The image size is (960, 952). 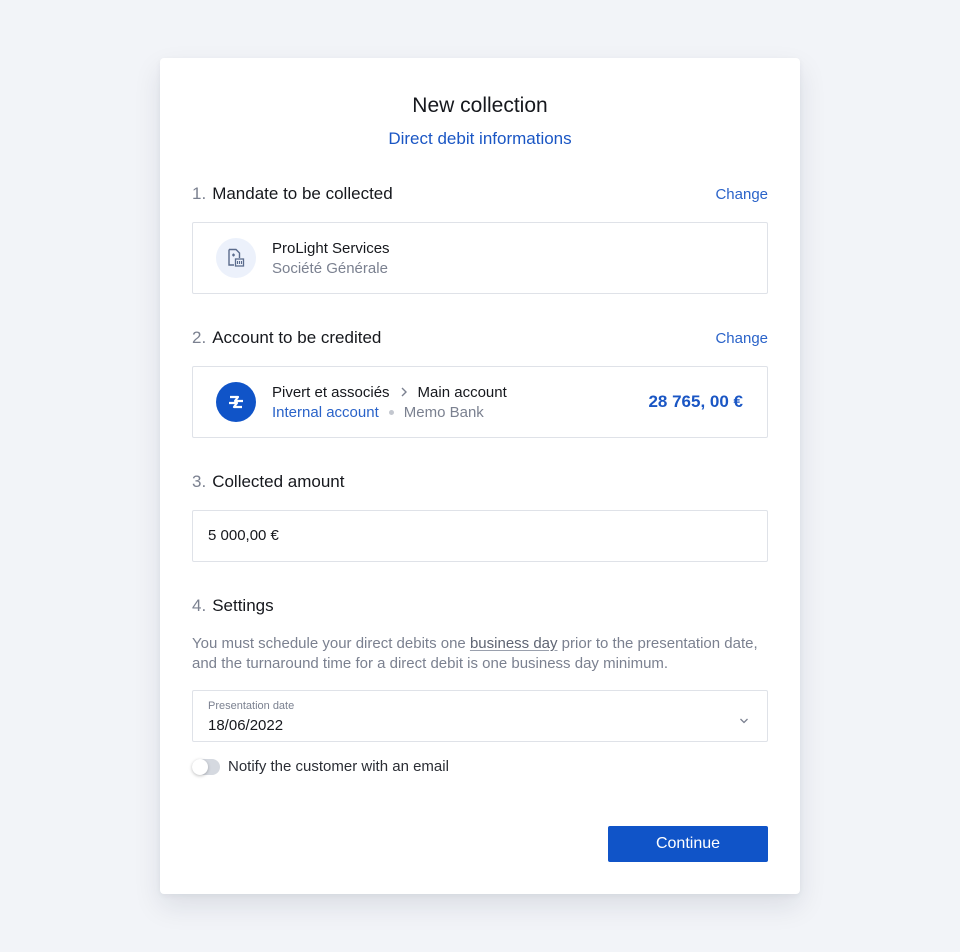 I want to click on notify-toggle, so click(x=206, y=766).